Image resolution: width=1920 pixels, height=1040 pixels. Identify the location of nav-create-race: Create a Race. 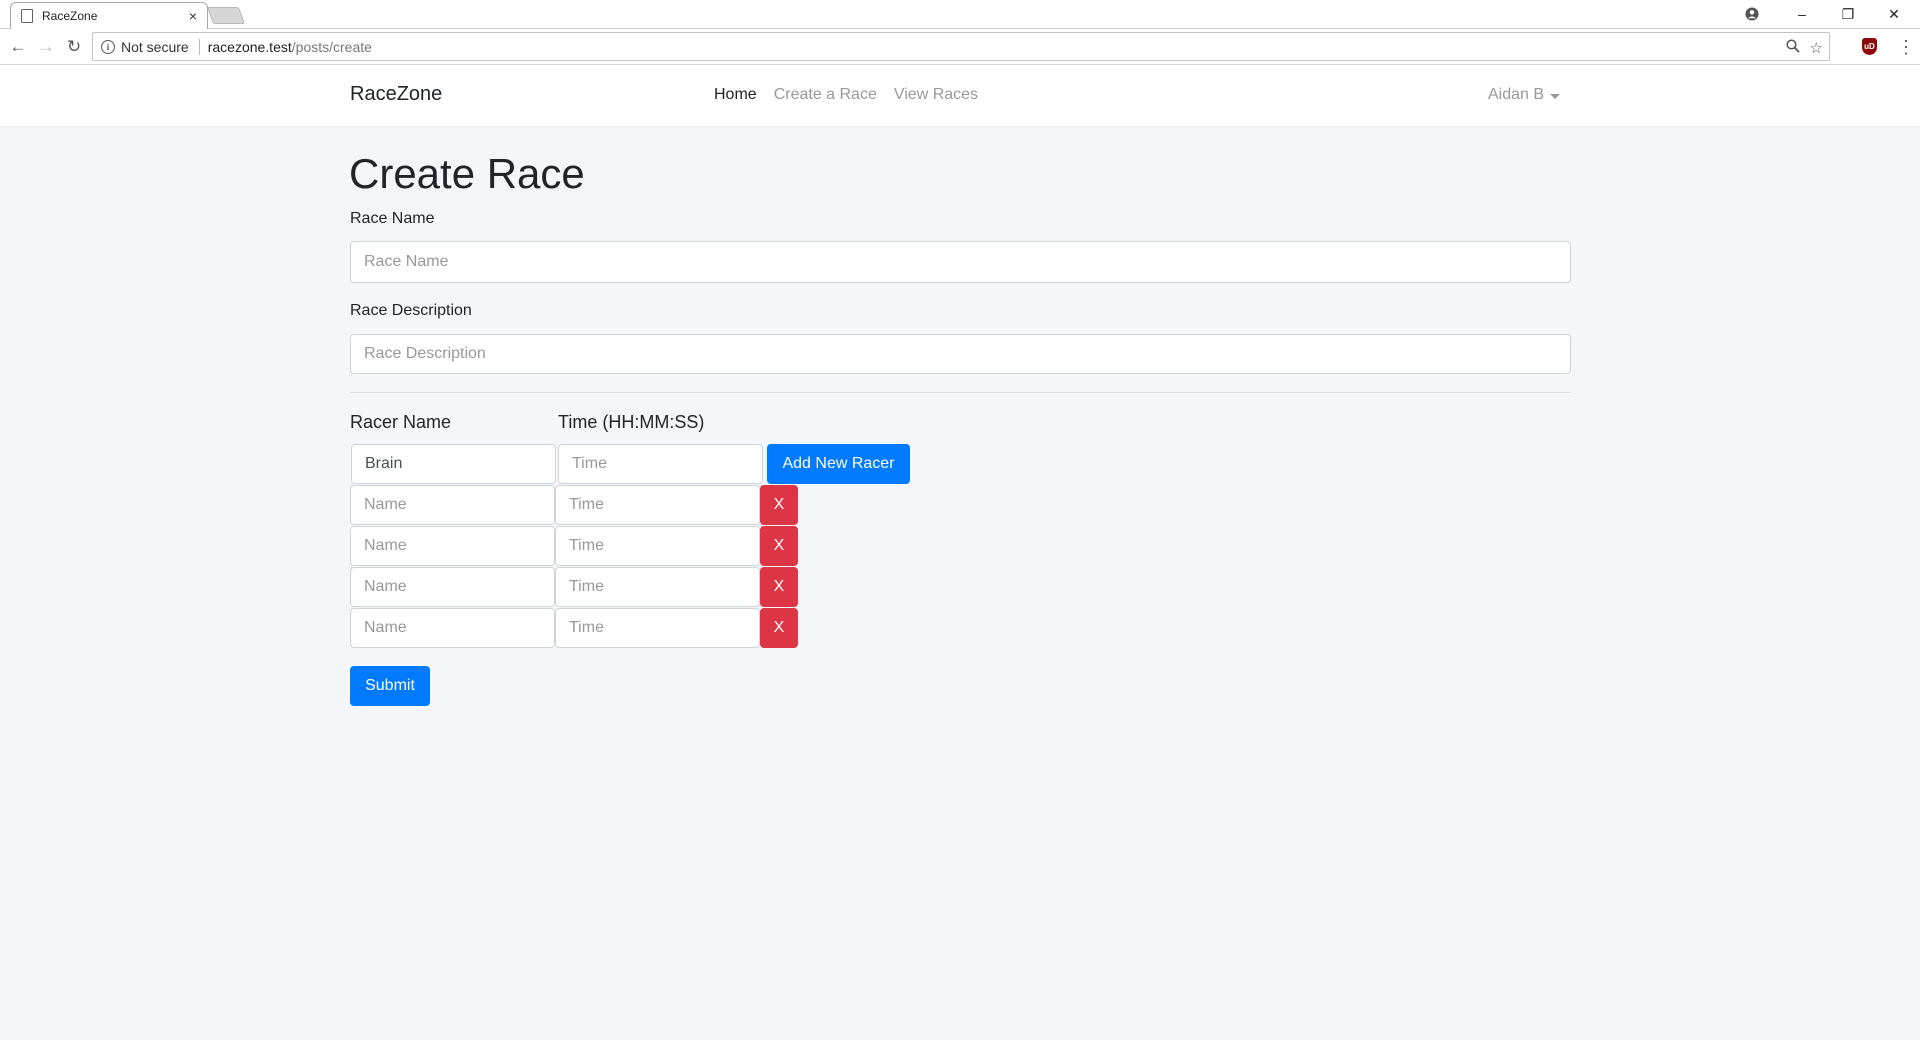
(825, 95).